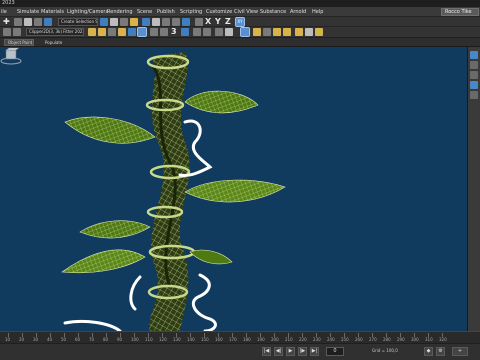  Describe the element at coordinates (124, 22) in the screenshot. I see `rect-select-icon` at that location.